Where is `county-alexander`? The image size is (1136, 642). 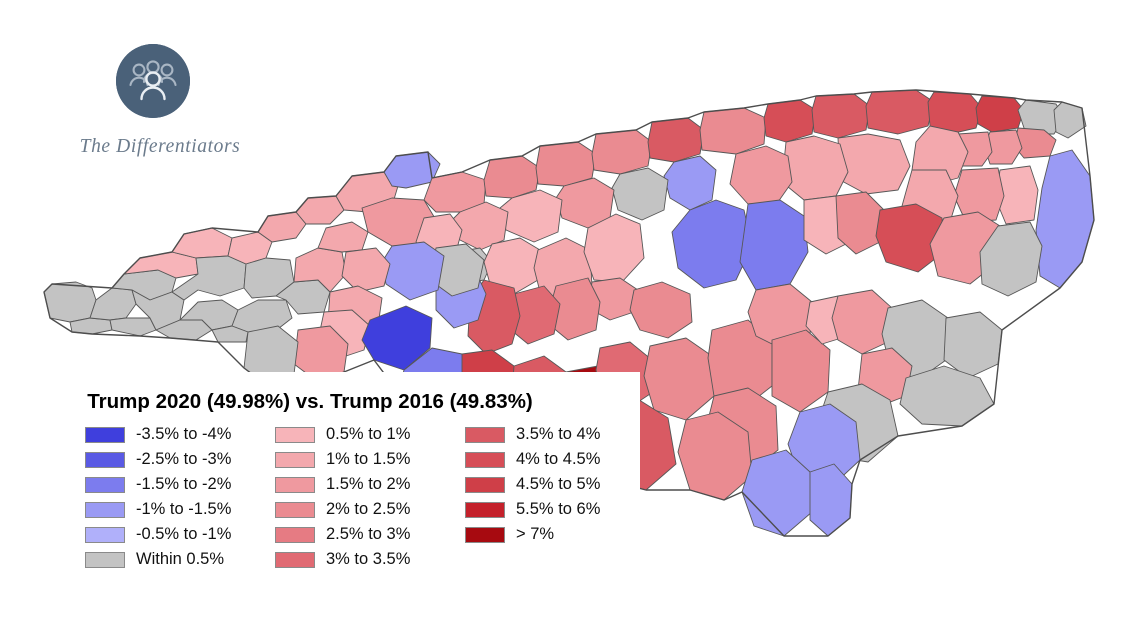
county-alexander is located at coordinates (366, 270).